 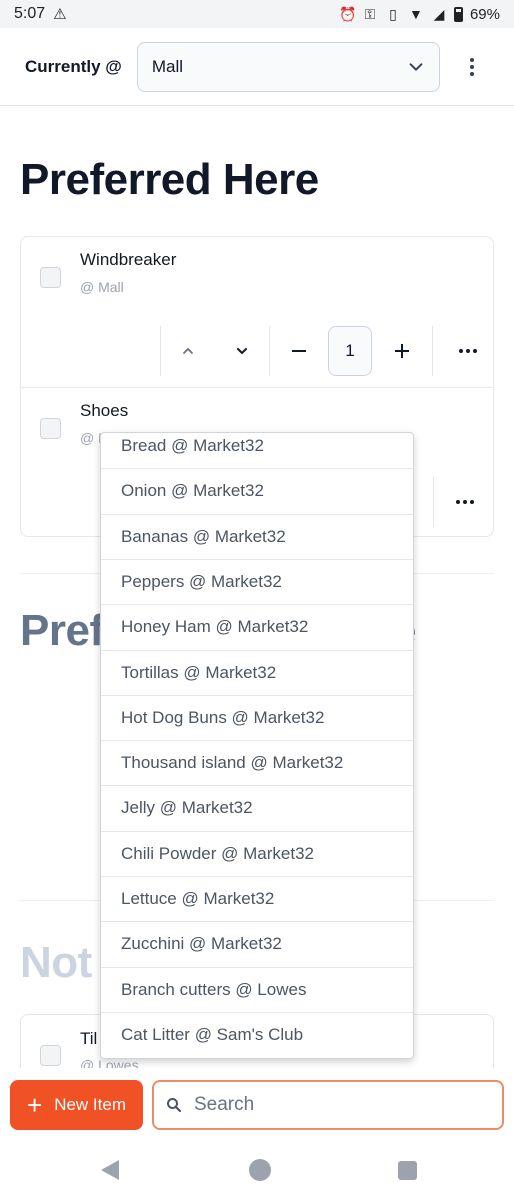 I want to click on location-select: Mall, so click(x=288, y=66).